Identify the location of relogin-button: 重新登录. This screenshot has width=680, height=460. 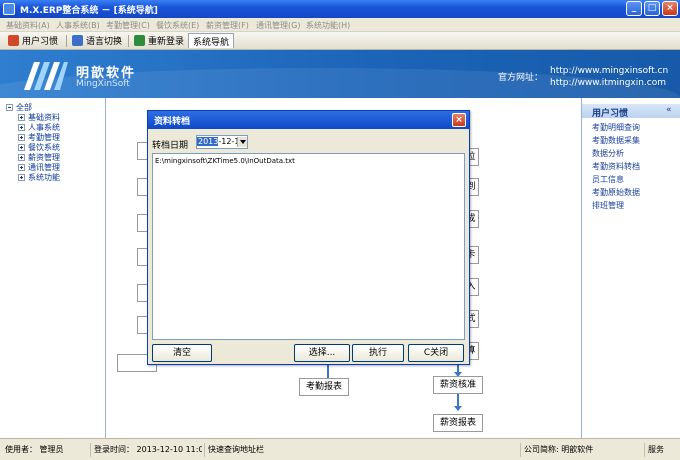
(159, 40).